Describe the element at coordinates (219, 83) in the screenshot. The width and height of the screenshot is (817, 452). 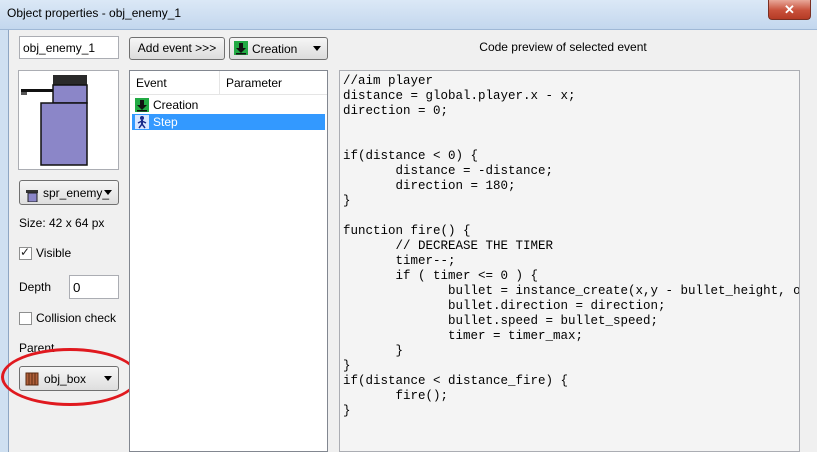
I see `column-divider` at that location.